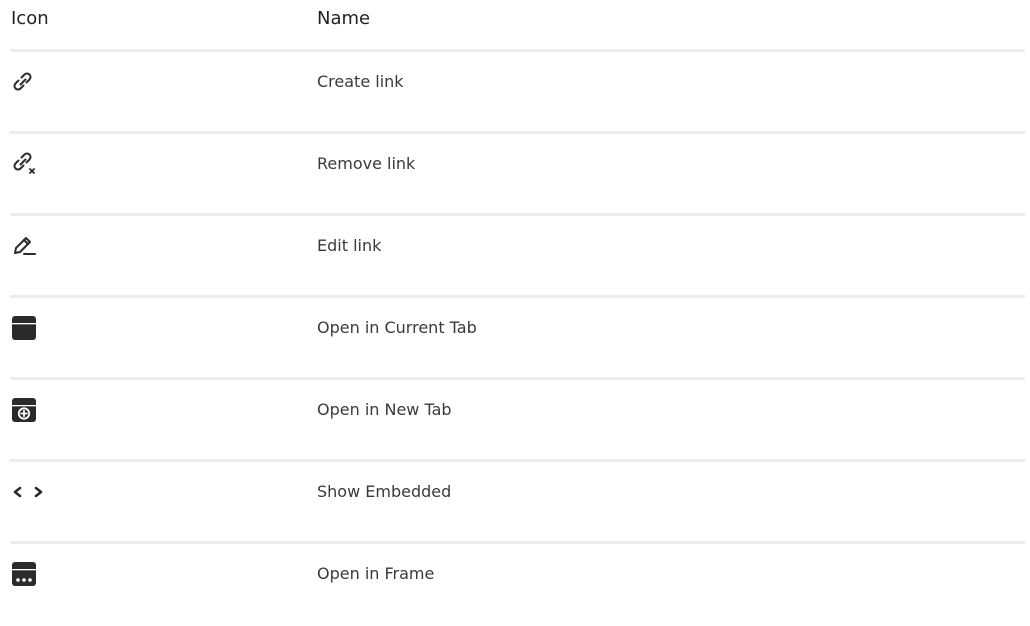  I want to click on window-plus-icon, so click(41, 410).